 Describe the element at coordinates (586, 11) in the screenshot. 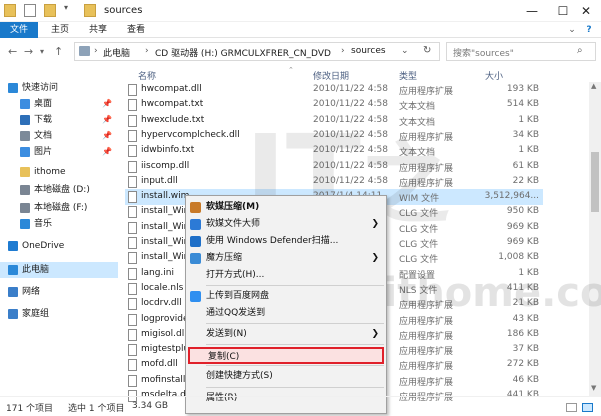

I see `close-button: ✕` at that location.